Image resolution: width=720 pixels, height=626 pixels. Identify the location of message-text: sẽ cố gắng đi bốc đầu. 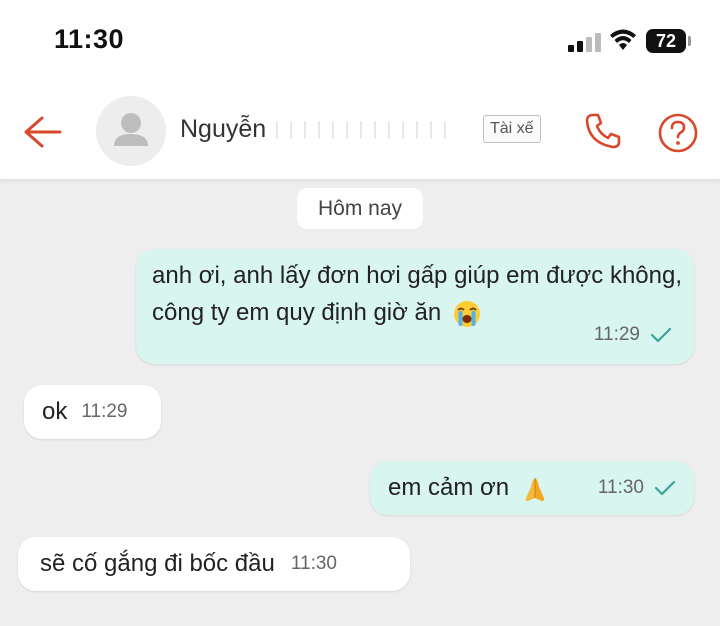
(157, 563).